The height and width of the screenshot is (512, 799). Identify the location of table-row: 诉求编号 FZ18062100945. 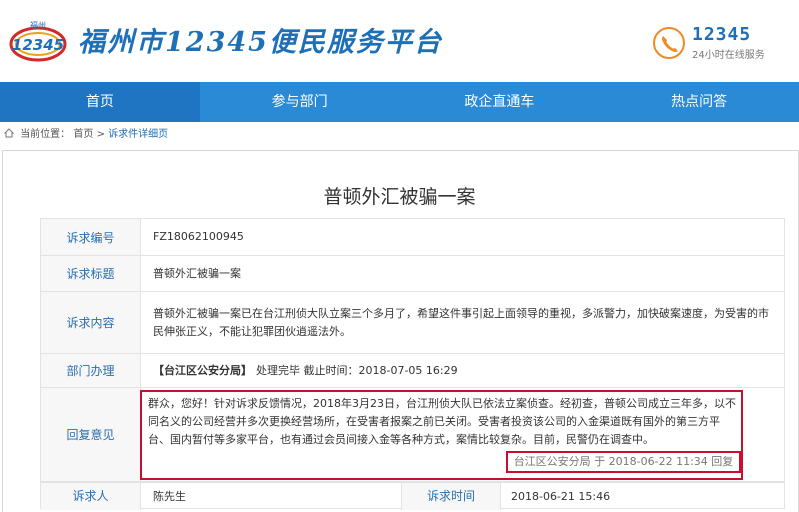
(412, 237).